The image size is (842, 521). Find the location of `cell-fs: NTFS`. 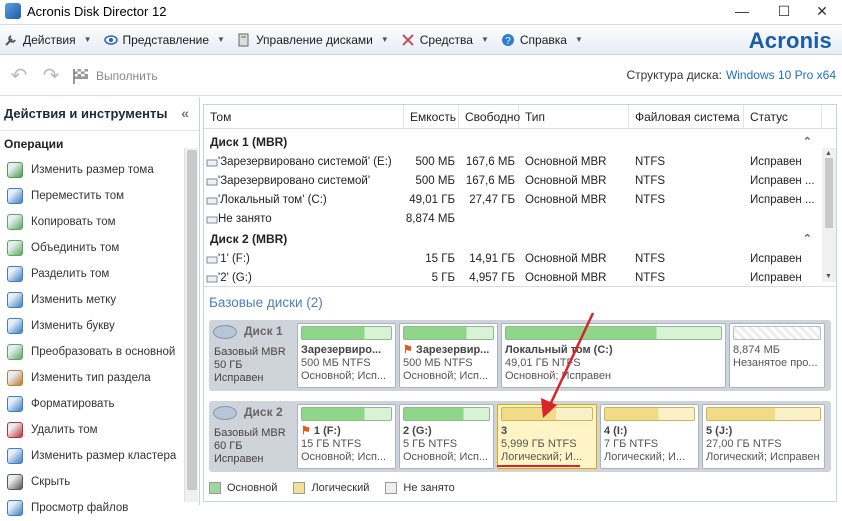

cell-fs: NTFS is located at coordinates (650, 200).